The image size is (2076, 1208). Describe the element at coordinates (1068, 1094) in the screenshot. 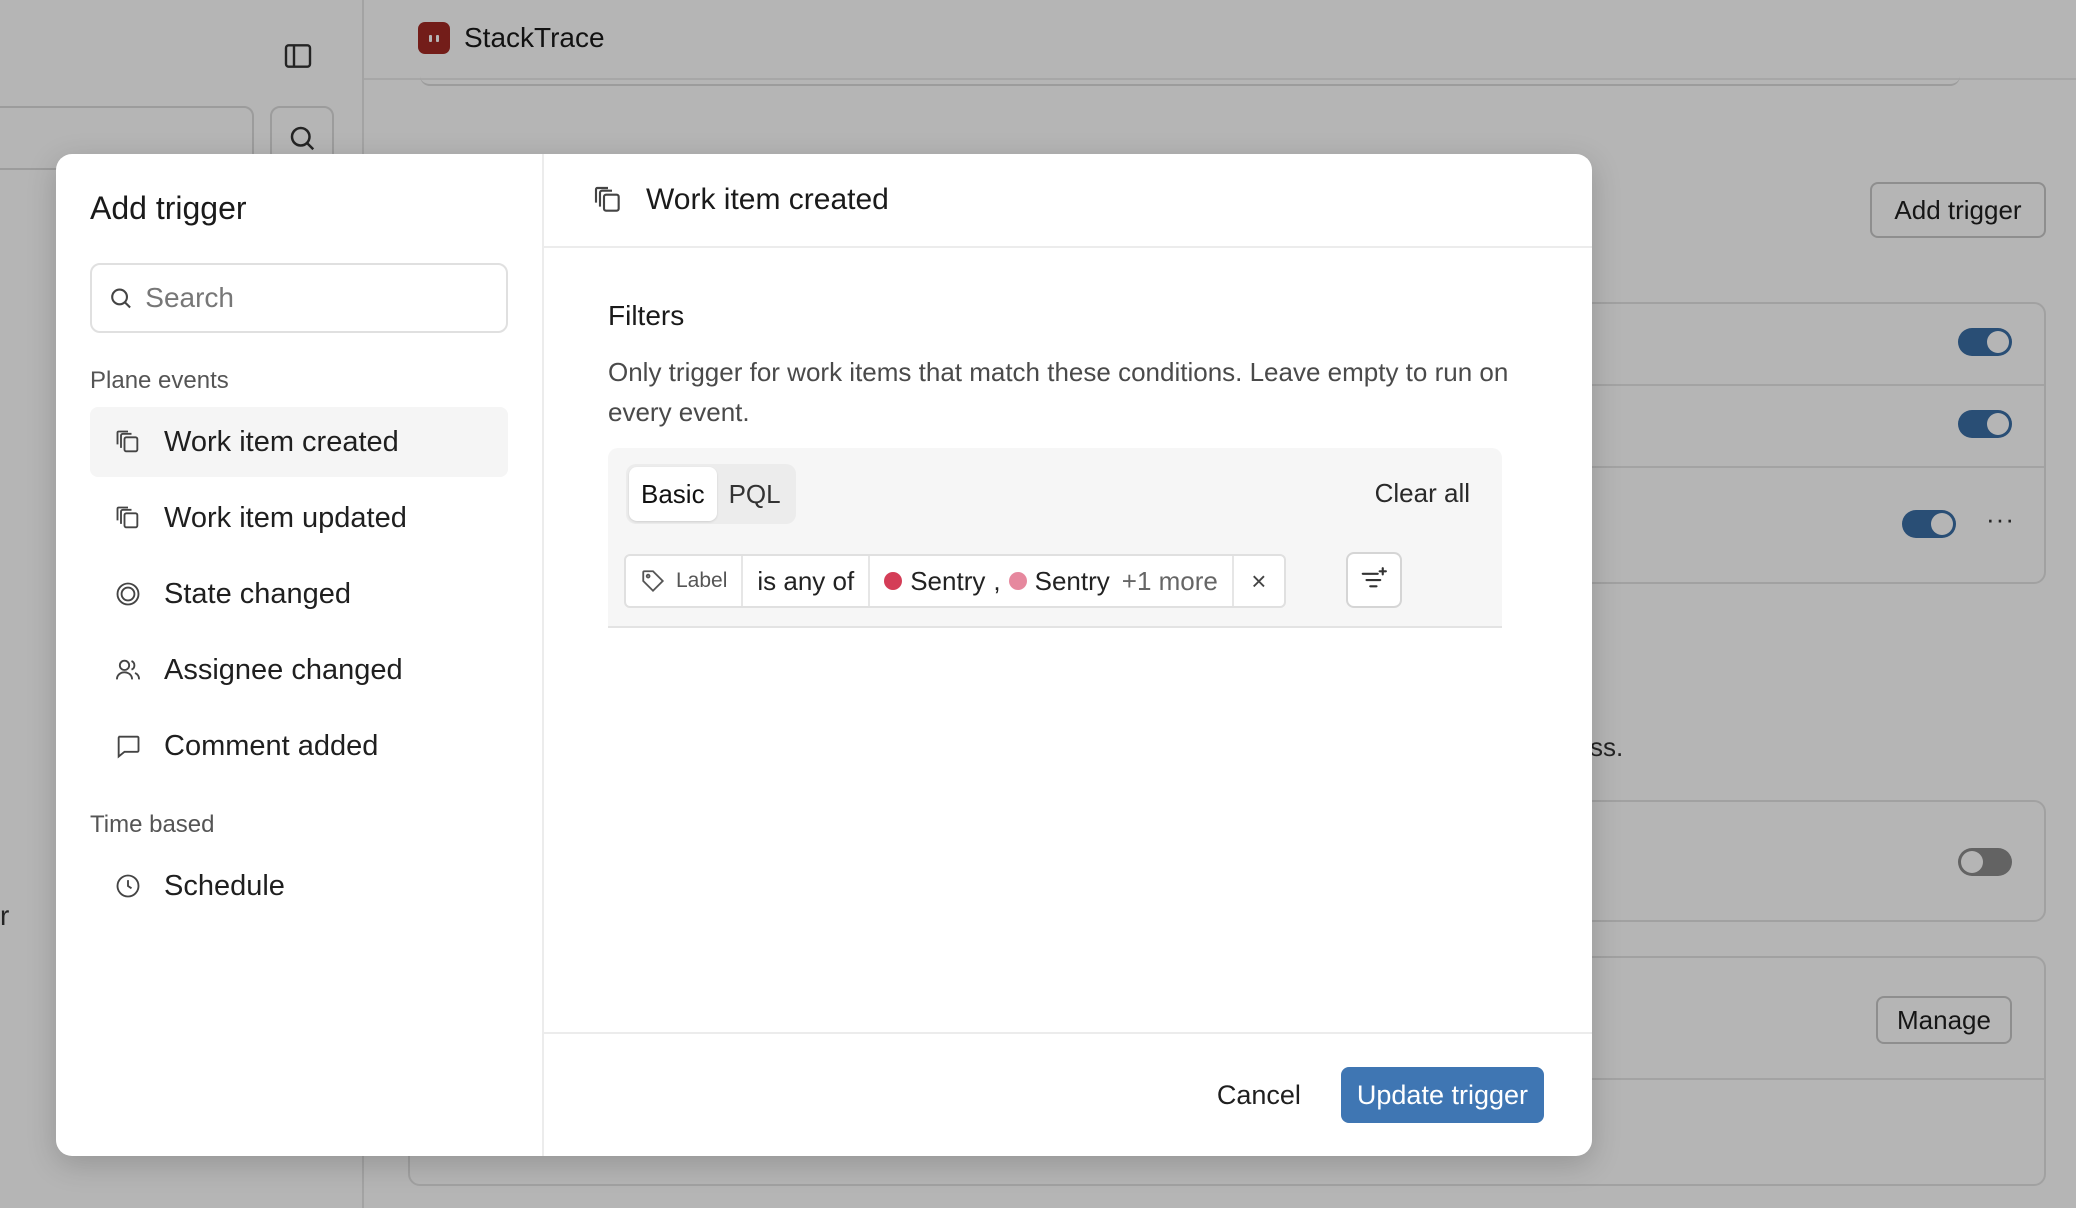

I see `modal-footer: Cancel Update trigger` at that location.